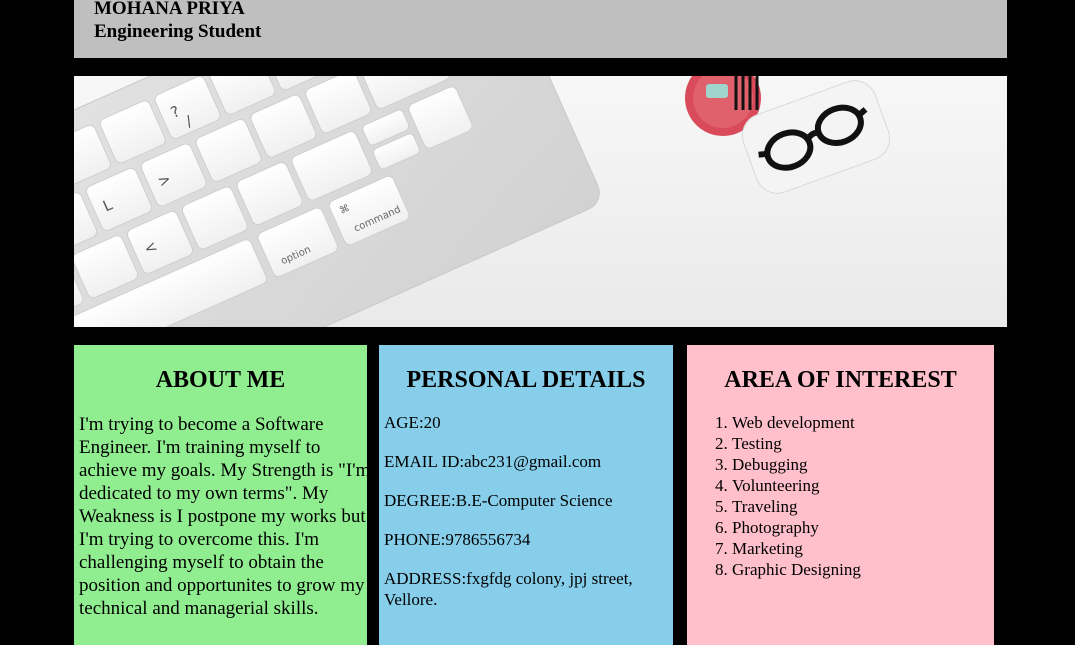 The height and width of the screenshot is (645, 1075). What do you see at coordinates (457, 539) in the screenshot?
I see `phone-field: PHONE:9786556734` at bounding box center [457, 539].